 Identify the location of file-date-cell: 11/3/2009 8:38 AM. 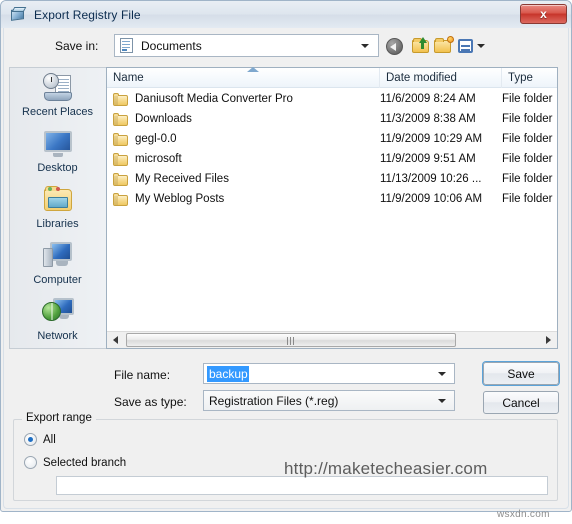
(428, 119).